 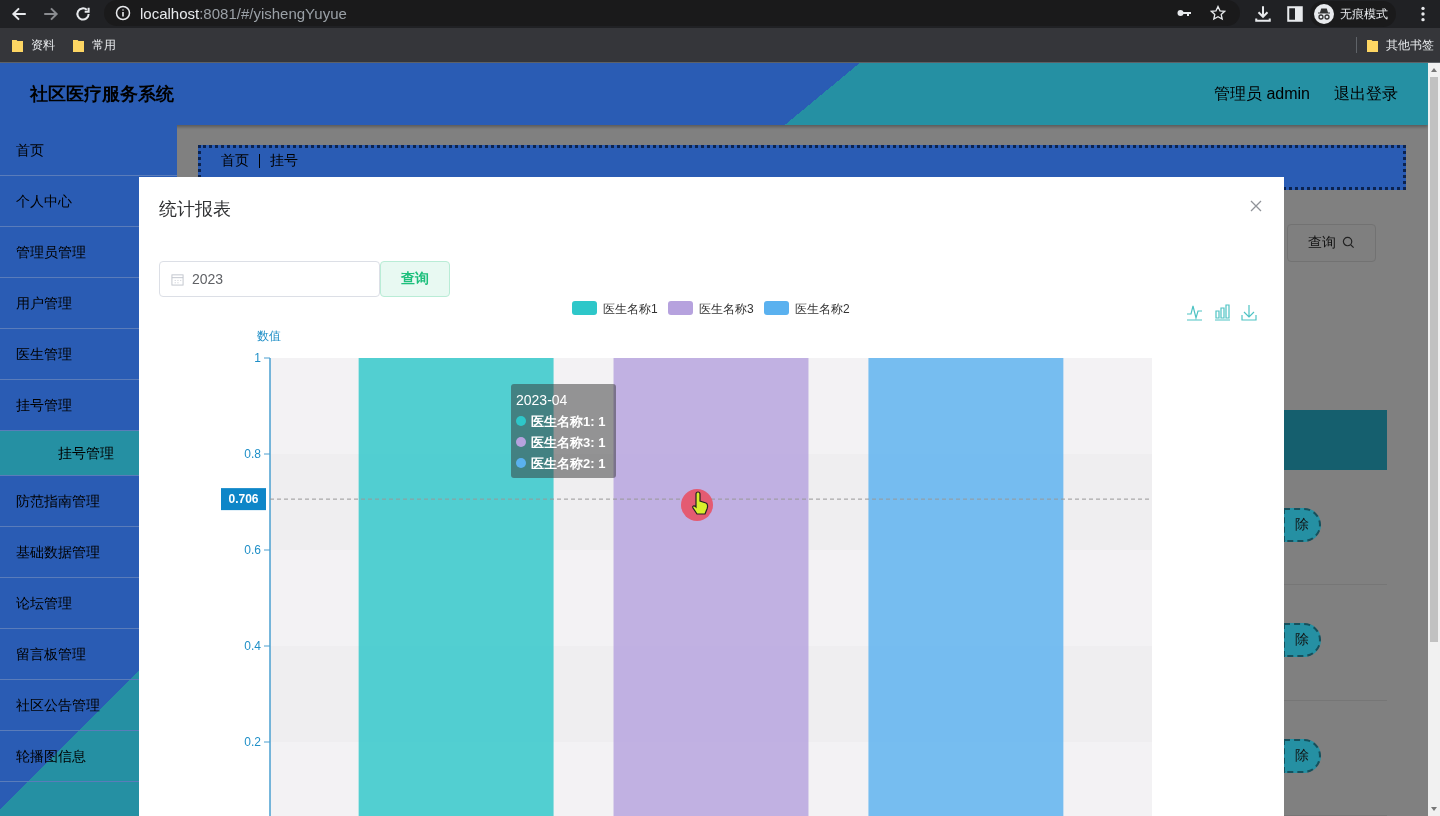 What do you see at coordinates (672, 13) in the screenshot?
I see `address-bar: localhost:8081/#/yishengYuyue` at bounding box center [672, 13].